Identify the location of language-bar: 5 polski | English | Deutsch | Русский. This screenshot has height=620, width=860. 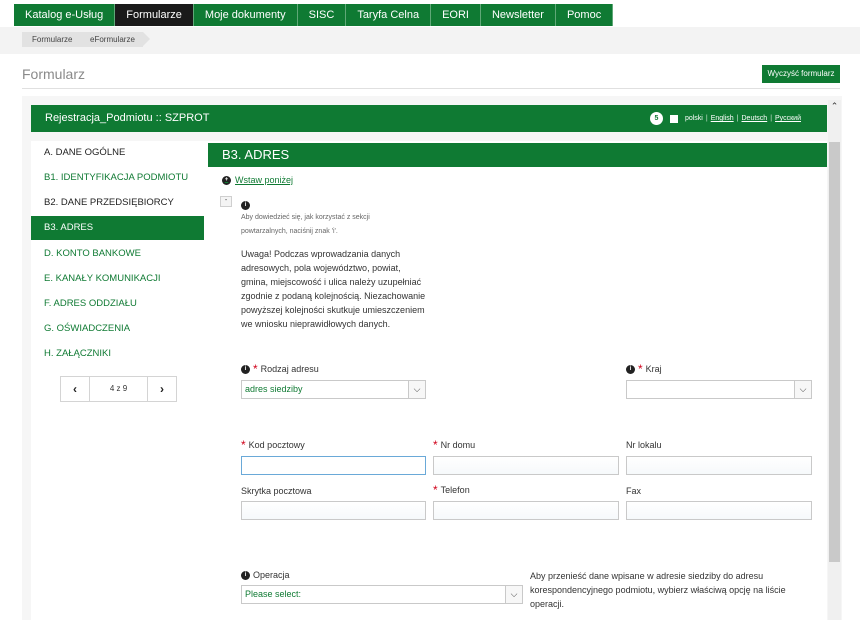
(725, 118).